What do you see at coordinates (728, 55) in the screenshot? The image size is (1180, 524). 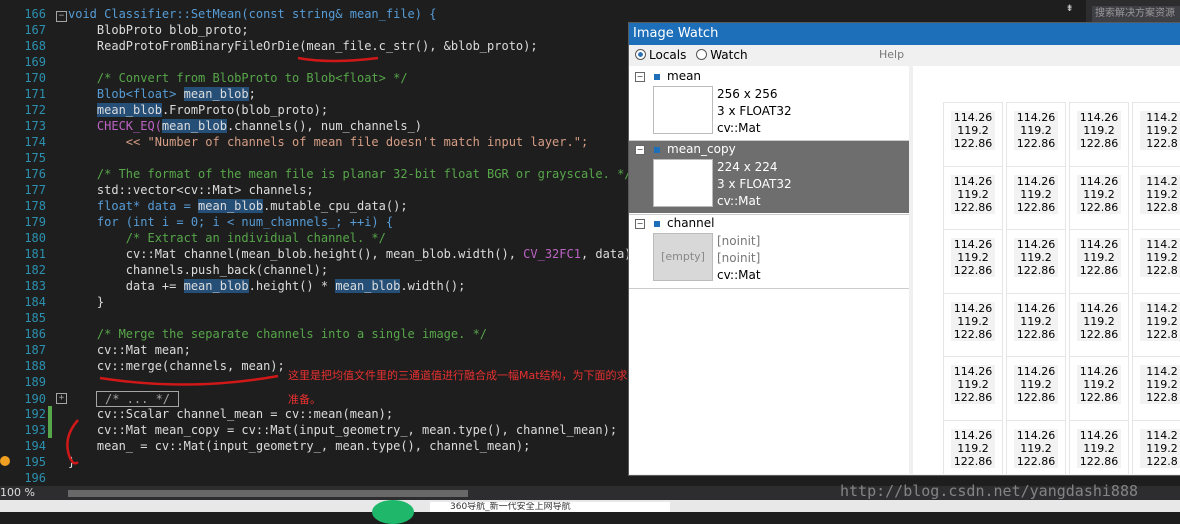 I see `tab-watch: Watch` at bounding box center [728, 55].